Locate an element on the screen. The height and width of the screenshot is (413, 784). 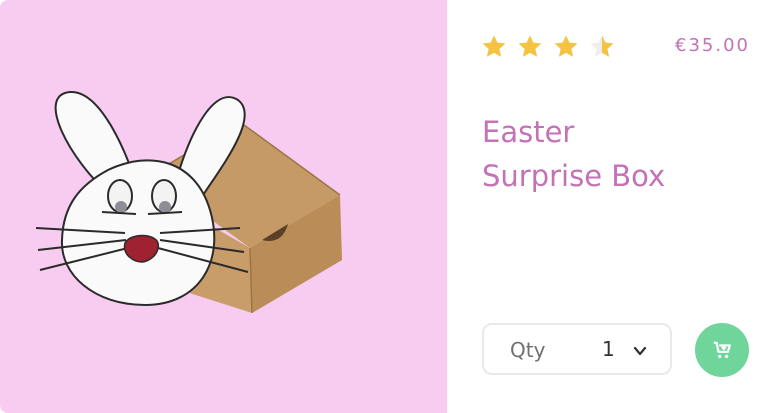
add-to-cart-button is located at coordinates (722, 350).